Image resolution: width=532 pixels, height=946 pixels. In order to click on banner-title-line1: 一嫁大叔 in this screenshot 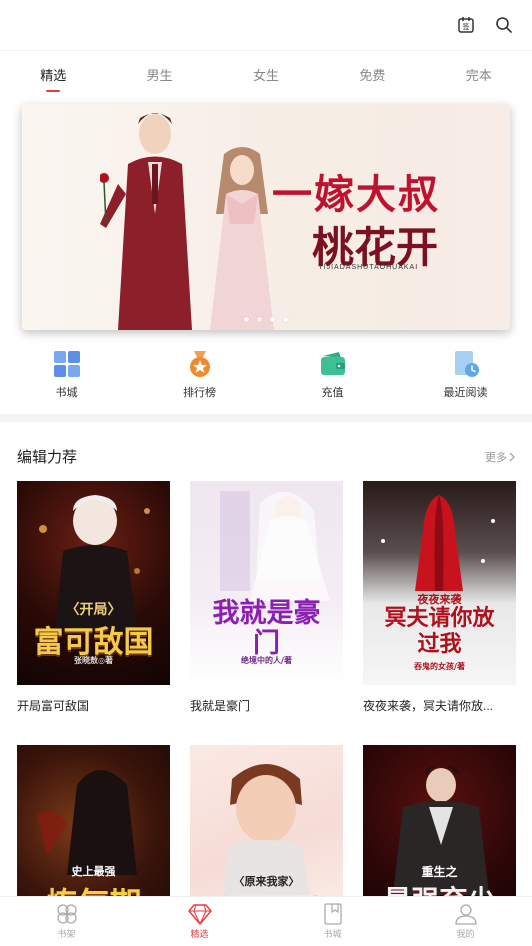, I will do `click(356, 194)`.